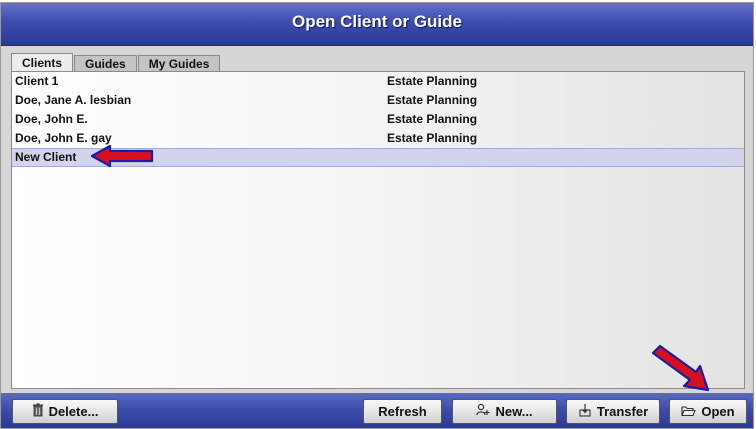  I want to click on client-name: Doe, Jane A. lesbian, so click(73, 100).